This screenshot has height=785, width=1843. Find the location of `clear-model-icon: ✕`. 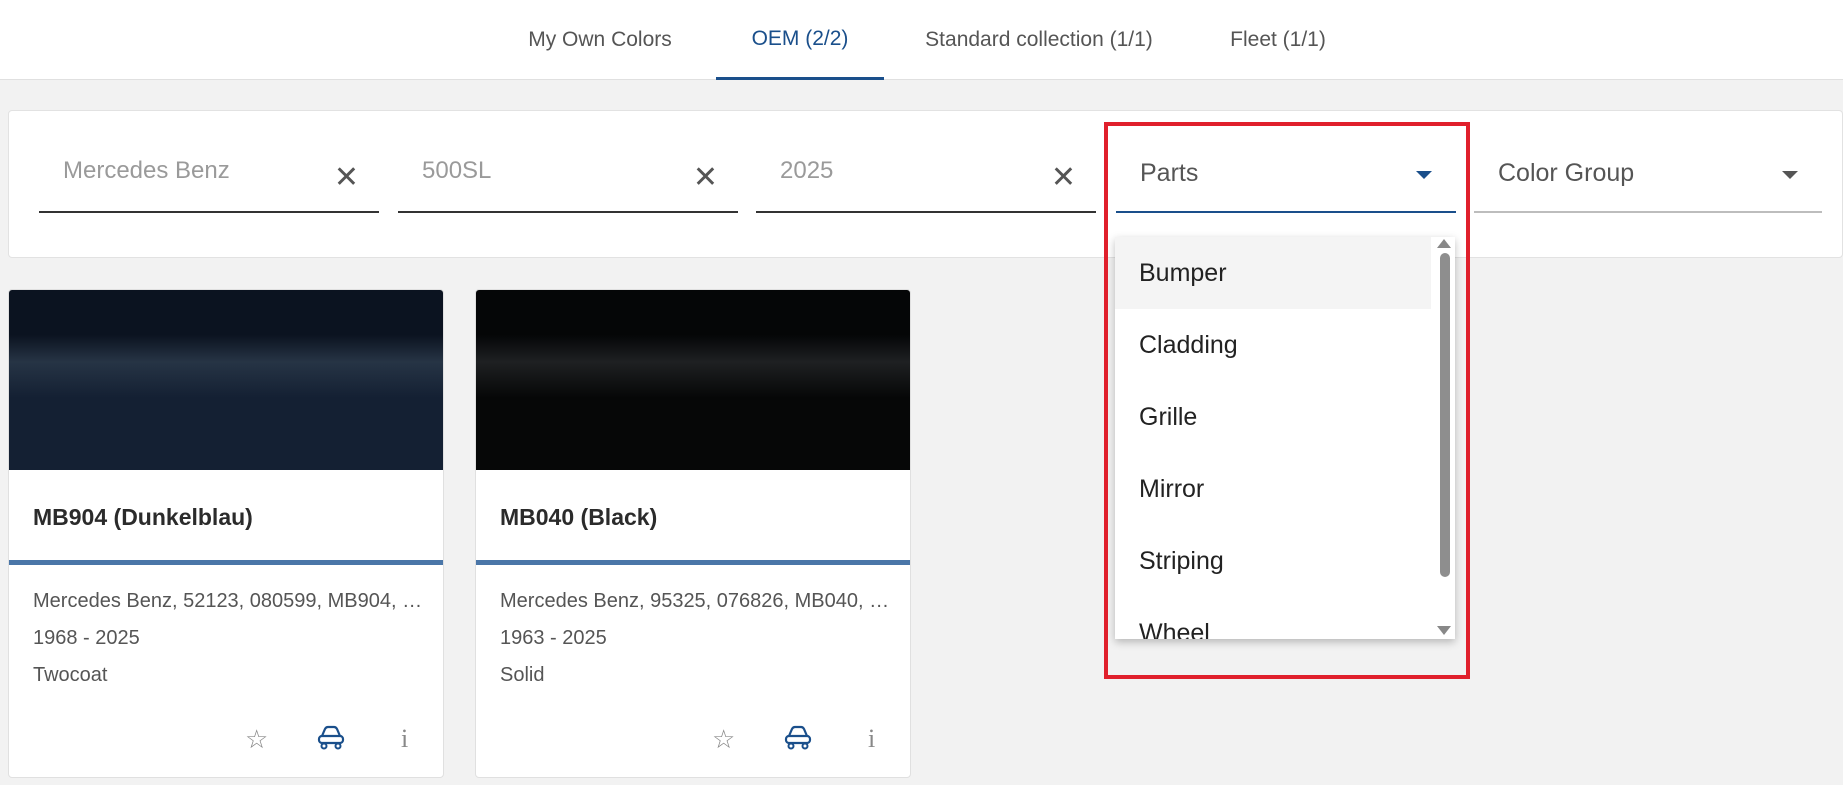

clear-model-icon: ✕ is located at coordinates (705, 178).